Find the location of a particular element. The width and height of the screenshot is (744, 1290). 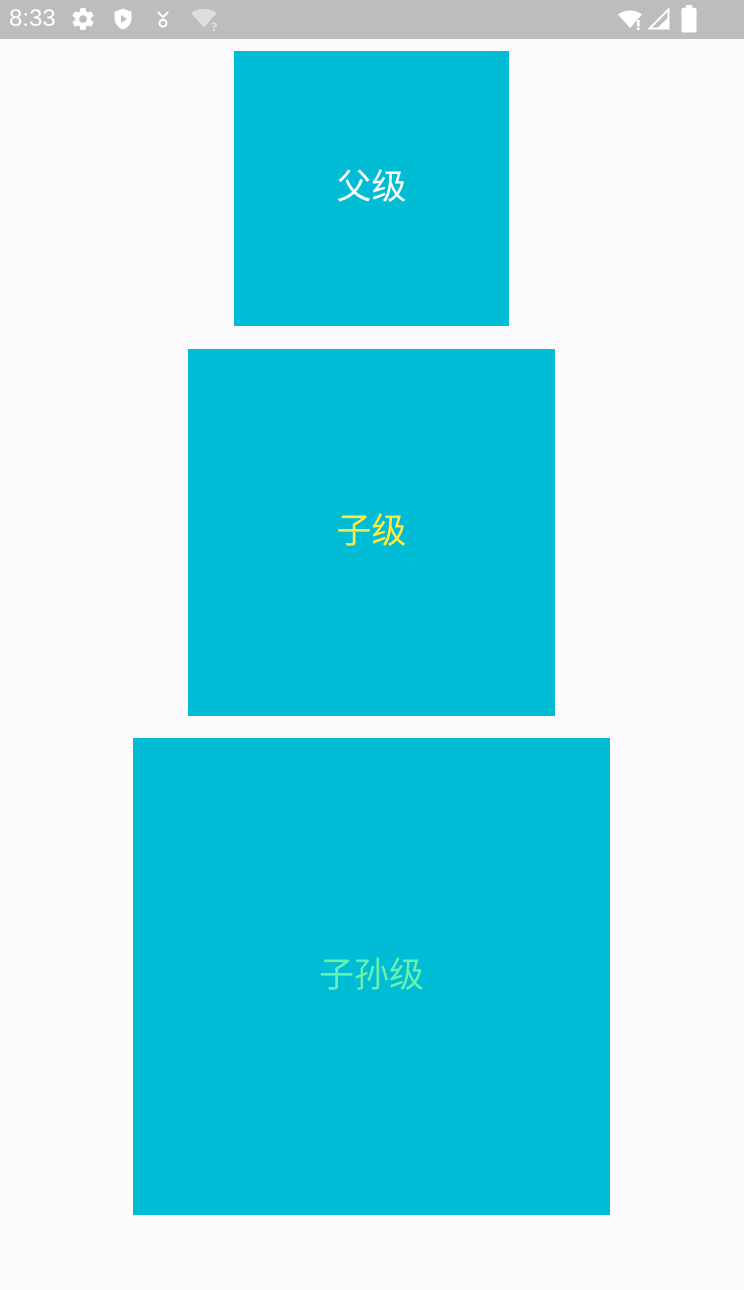

play-protect-icon is located at coordinates (123, 19).